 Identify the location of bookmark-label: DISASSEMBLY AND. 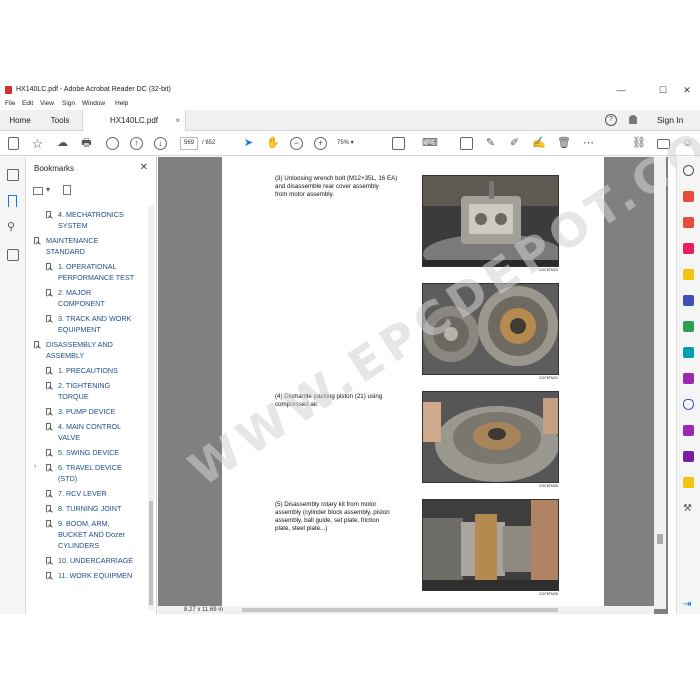
(79, 344).